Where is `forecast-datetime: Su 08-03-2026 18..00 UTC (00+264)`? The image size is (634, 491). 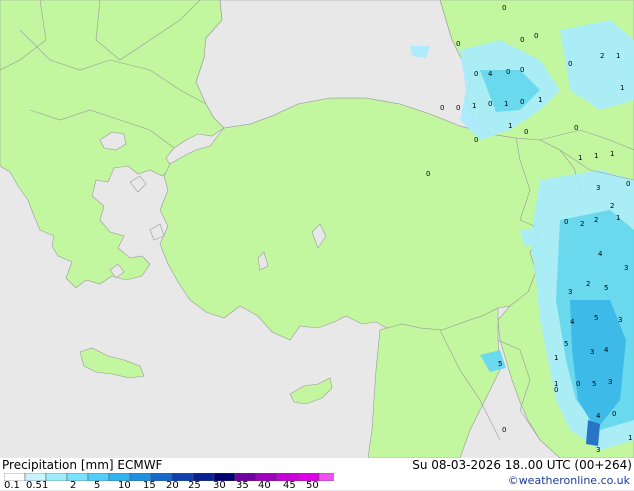
forecast-datetime: Su 08-03-2026 18..00 UTC (00+264) is located at coordinates (522, 465).